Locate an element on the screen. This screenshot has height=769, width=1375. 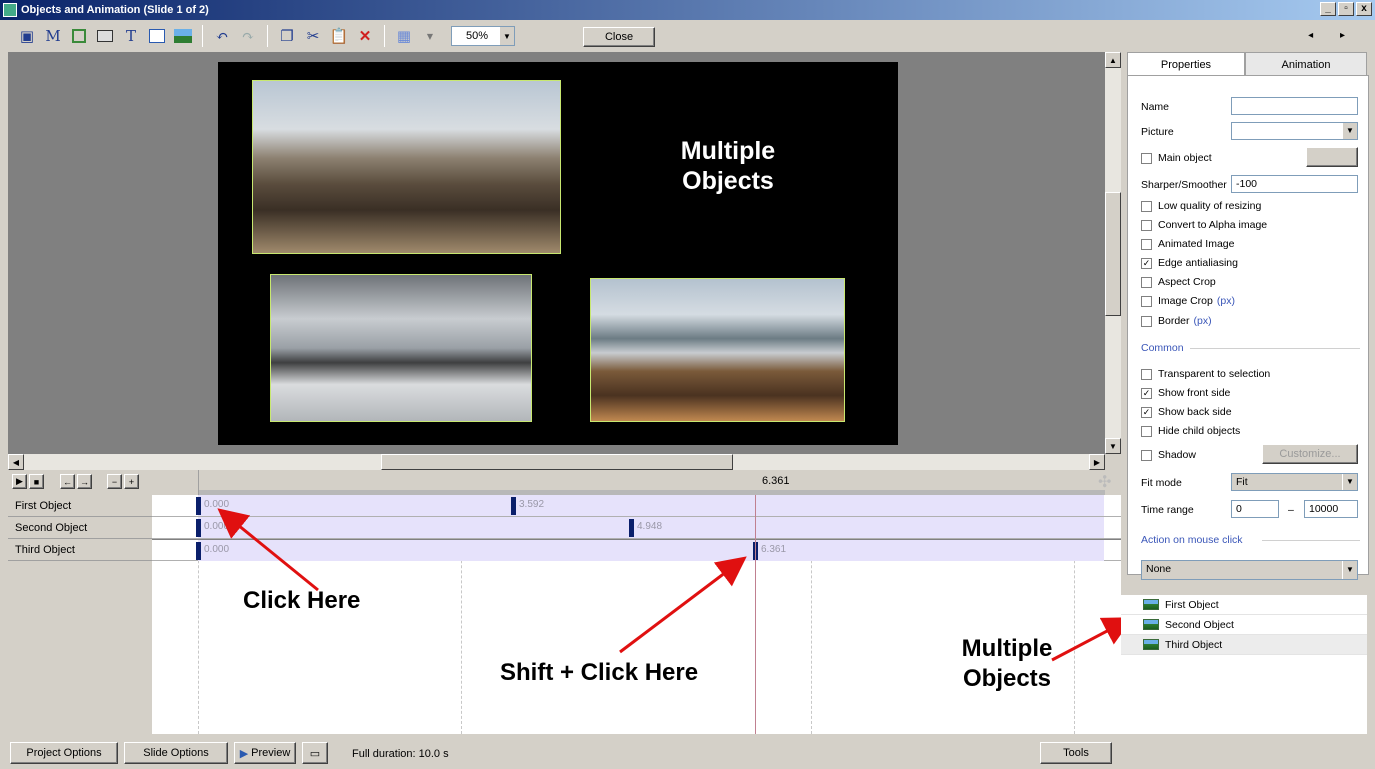
toolbar: ▣ M T ↶ ↷ ❐ ✂ 📋 ✕ ▦ ▼ 50% ▼ is located at coordinates (687, 36).